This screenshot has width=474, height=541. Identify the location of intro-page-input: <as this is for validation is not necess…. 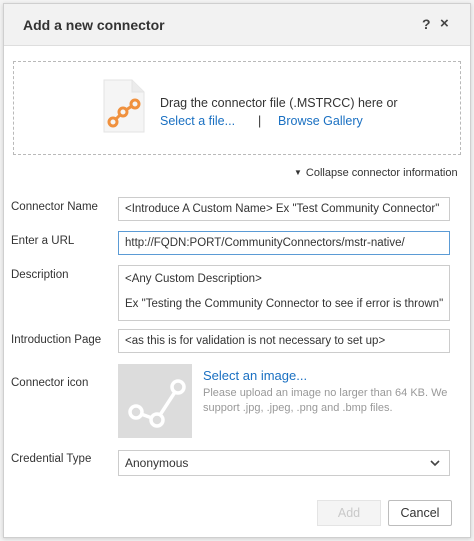
(284, 341).